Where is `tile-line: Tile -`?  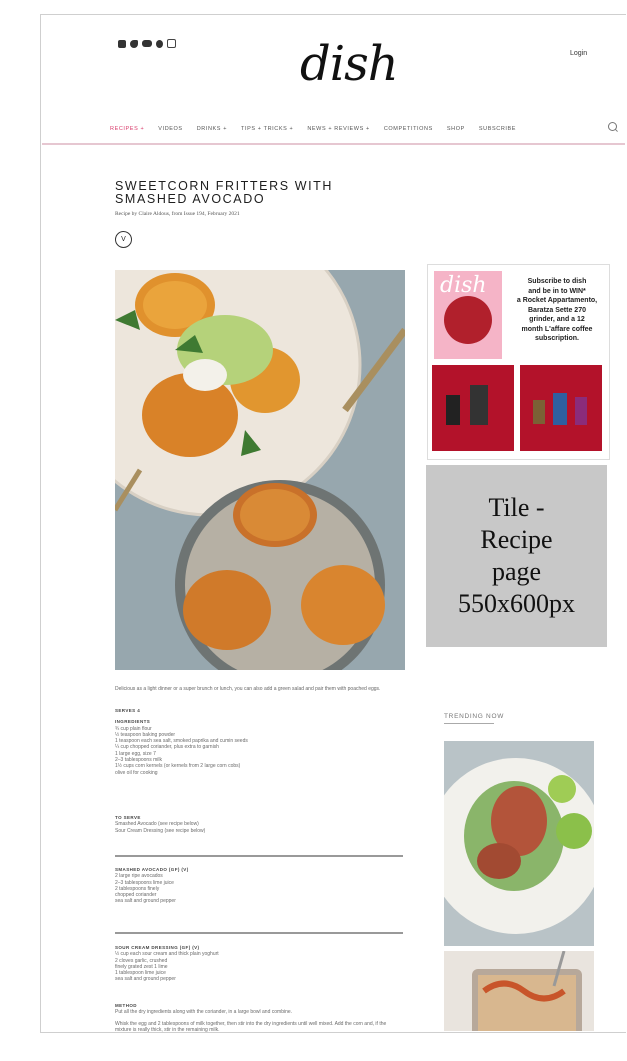
tile-line: Tile - is located at coordinates (516, 507).